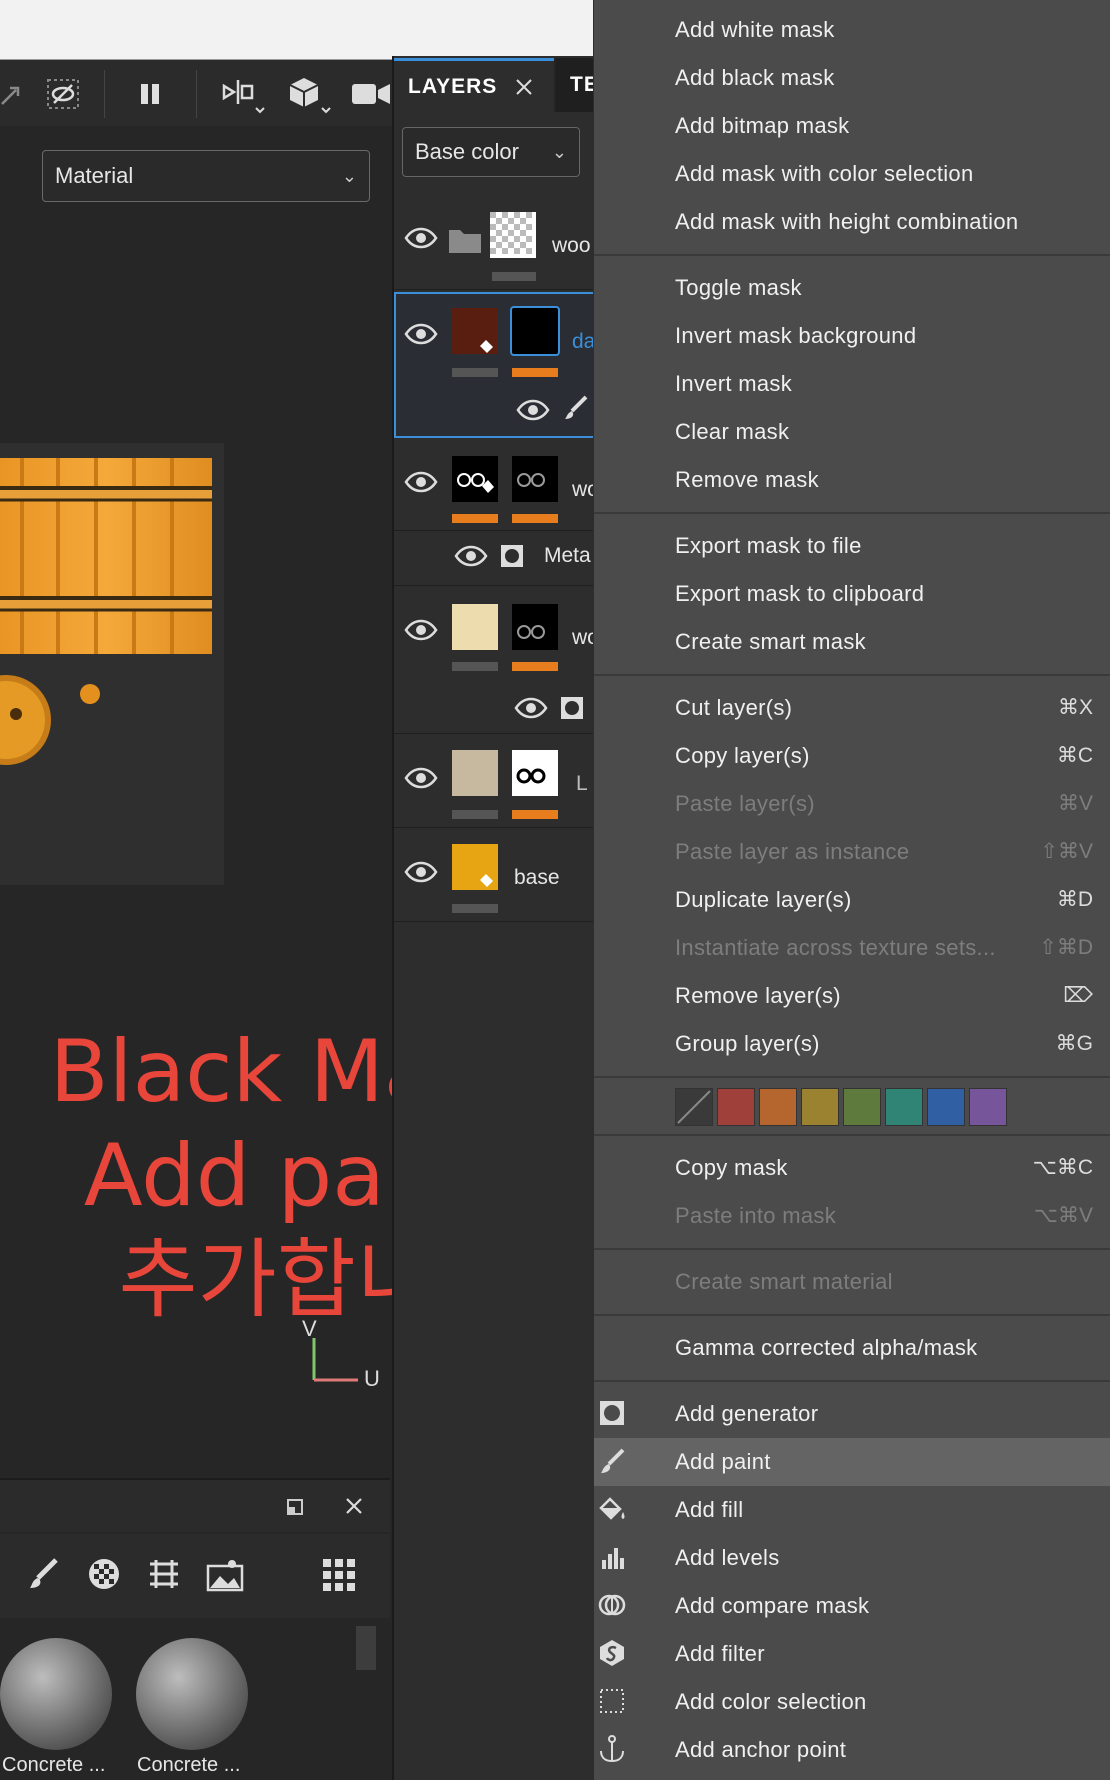 The width and height of the screenshot is (1110, 1780). Describe the element at coordinates (852, 1044) in the screenshot. I see `menu-item-group-layers: Group layer(s) ⌘G` at that location.